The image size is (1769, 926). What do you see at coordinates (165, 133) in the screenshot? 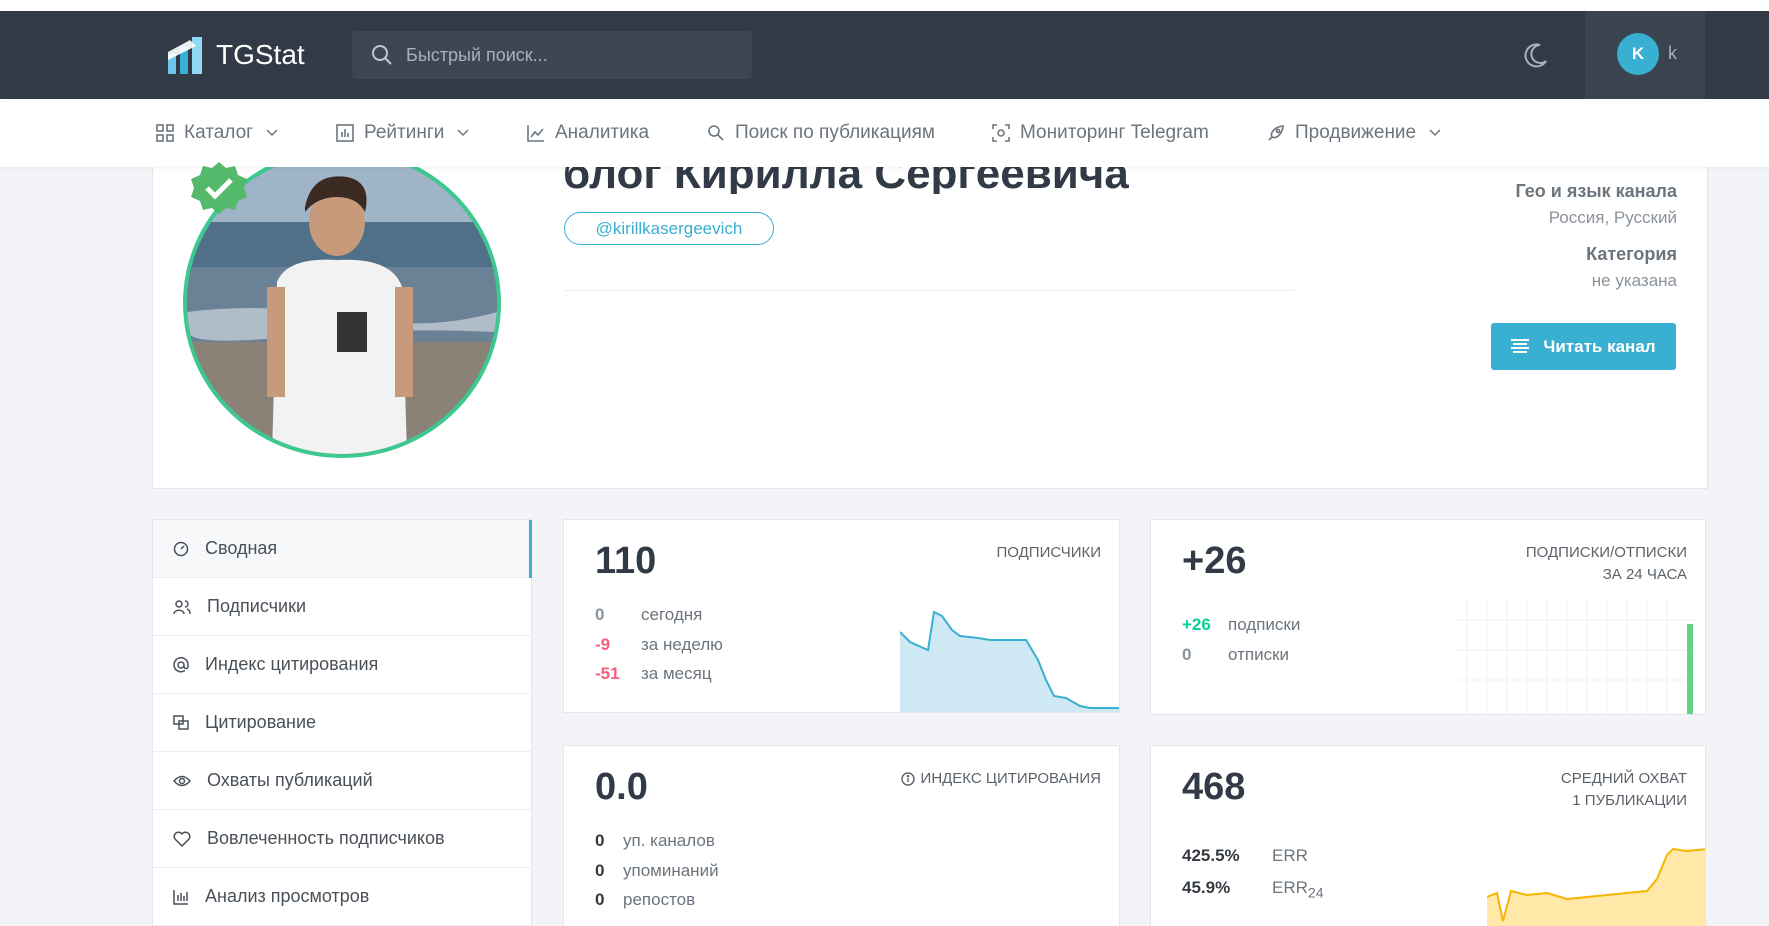
I see `grid-icon` at bounding box center [165, 133].